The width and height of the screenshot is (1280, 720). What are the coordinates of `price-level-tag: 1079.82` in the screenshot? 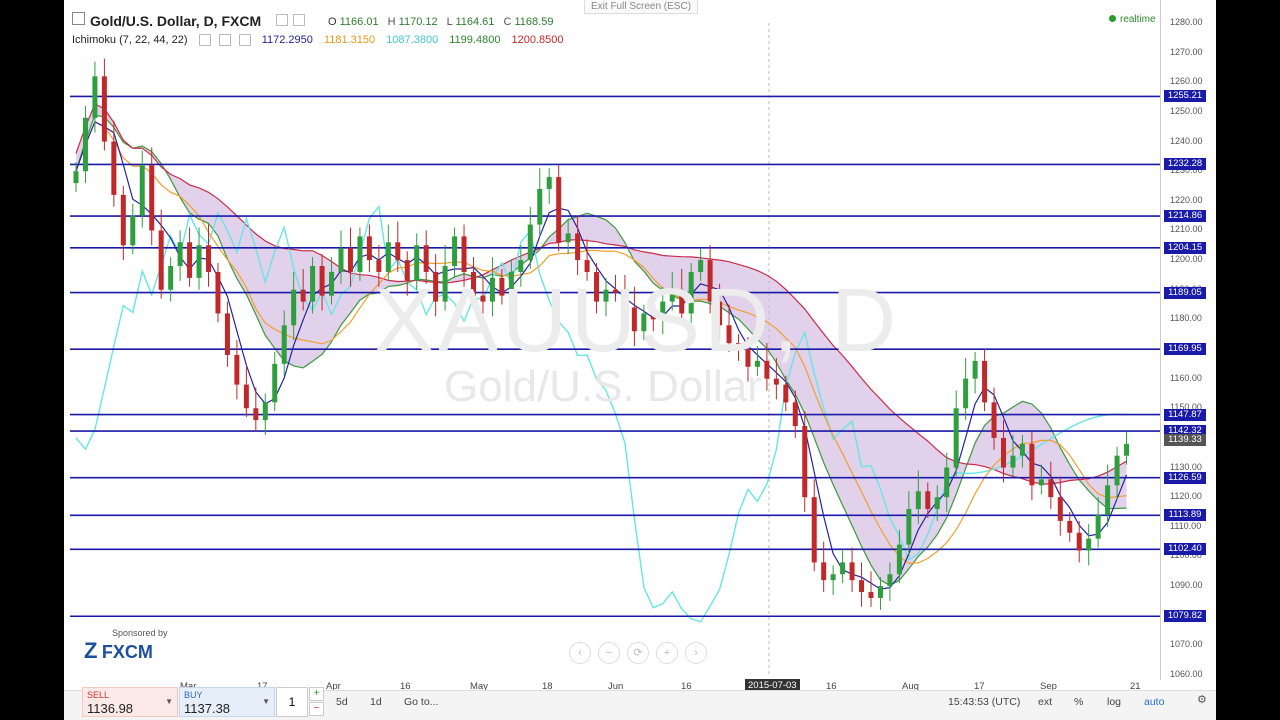 It's located at (1185, 616).